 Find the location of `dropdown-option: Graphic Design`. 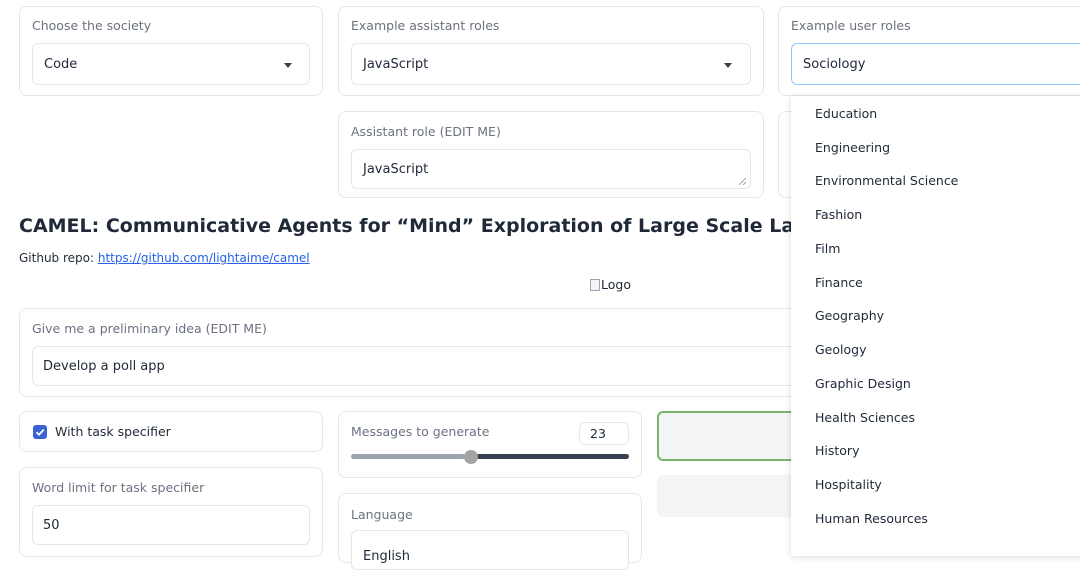

dropdown-option: Graphic Design is located at coordinates (863, 383).